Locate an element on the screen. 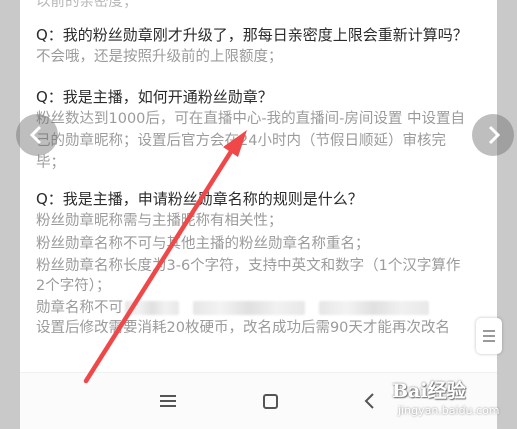 The image size is (517, 429). chevron-right-icon is located at coordinates (493, 135).